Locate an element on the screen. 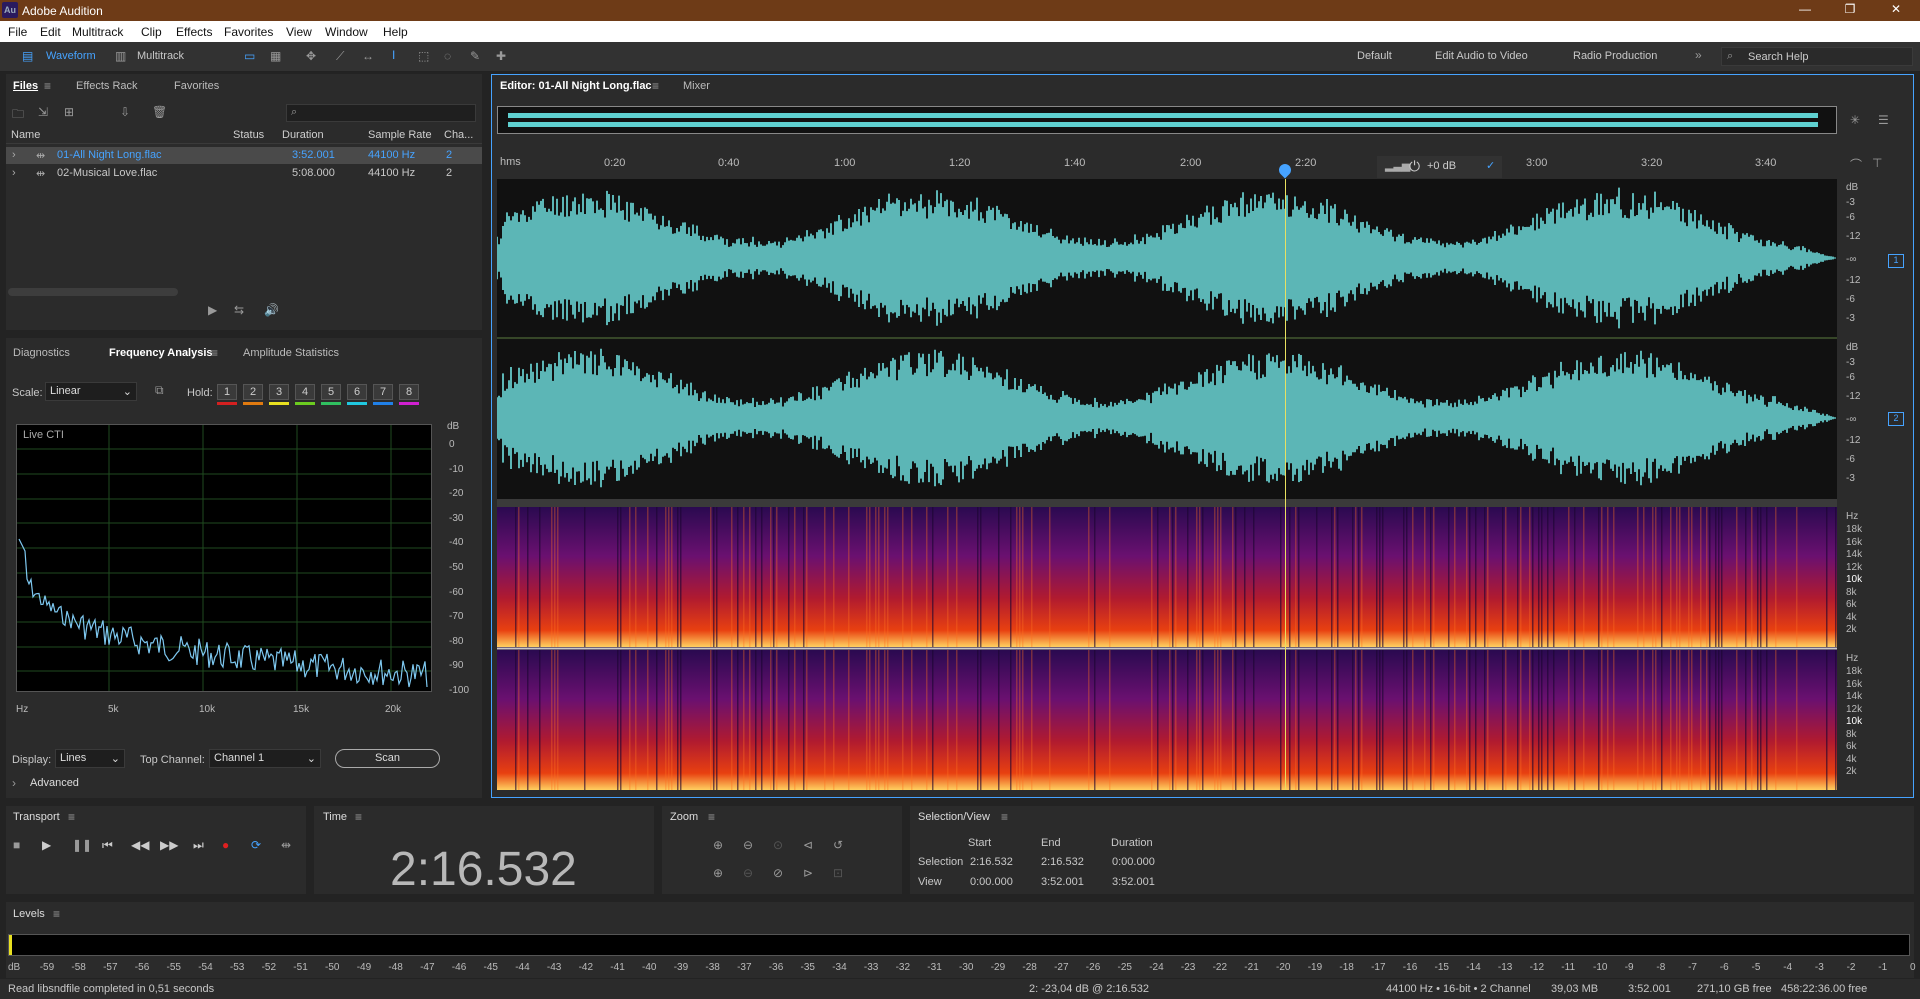 This screenshot has width=1920, height=999. view-duration: 3:52.001 is located at coordinates (1133, 882).